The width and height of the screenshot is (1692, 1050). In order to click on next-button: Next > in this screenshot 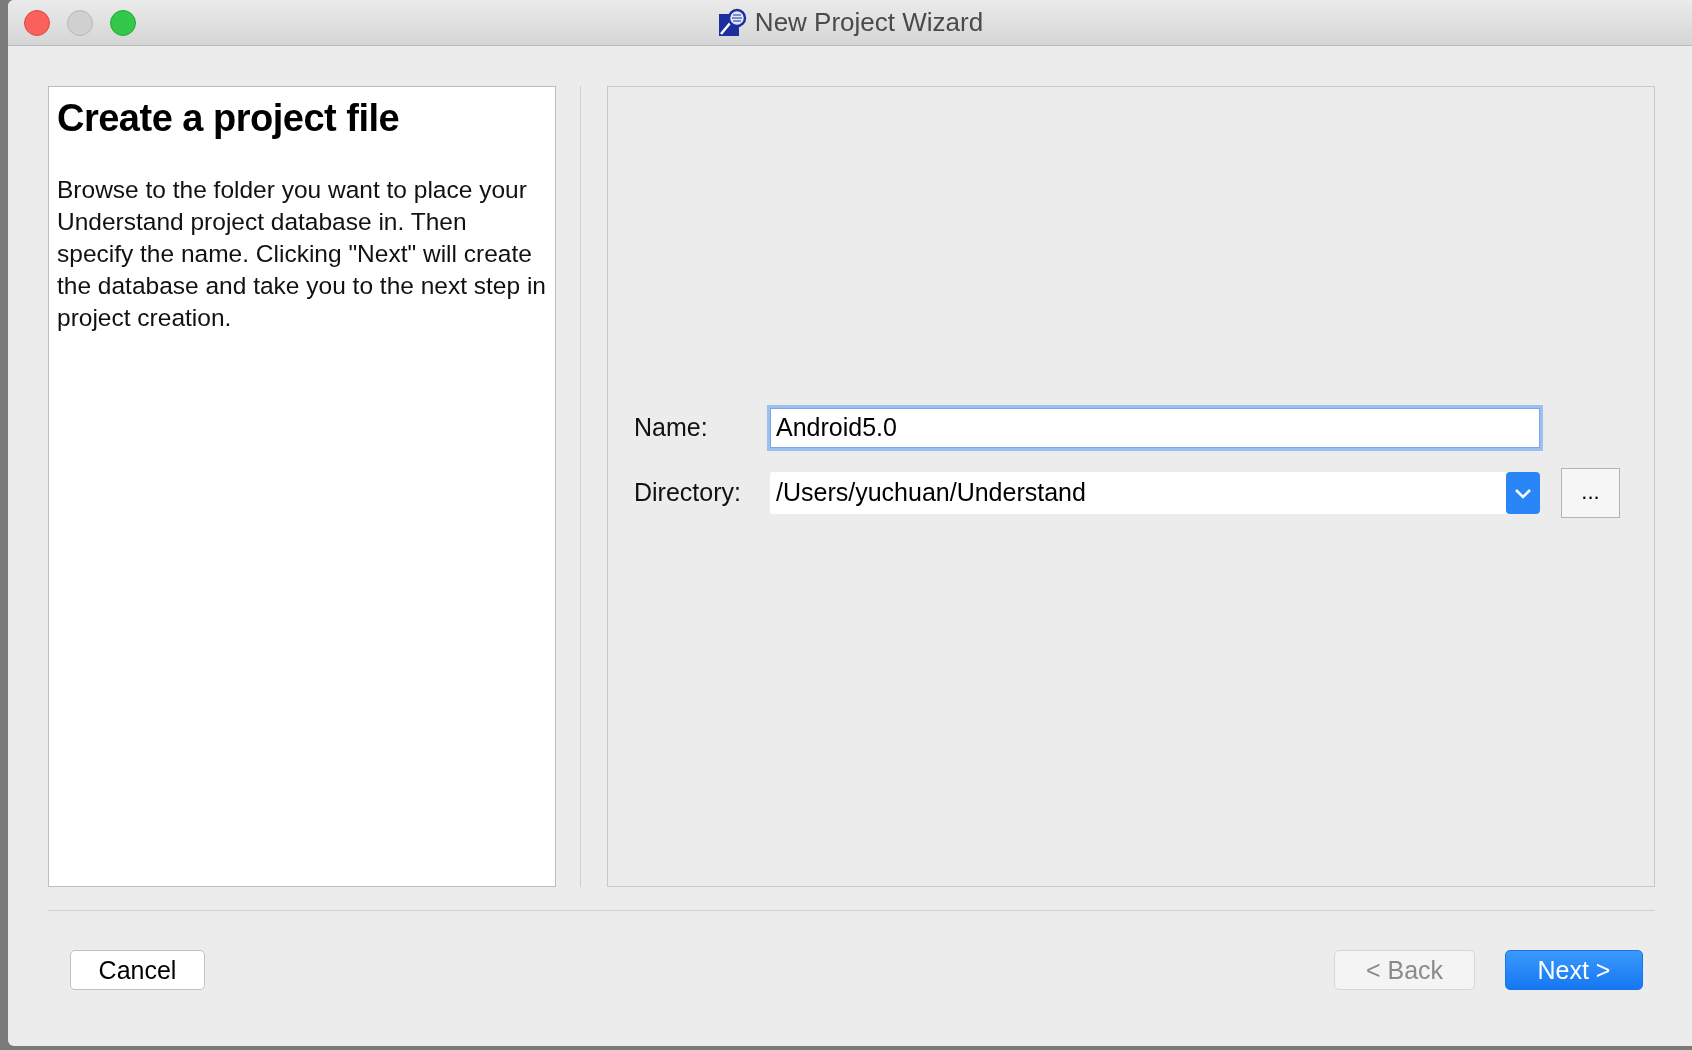, I will do `click(1574, 970)`.